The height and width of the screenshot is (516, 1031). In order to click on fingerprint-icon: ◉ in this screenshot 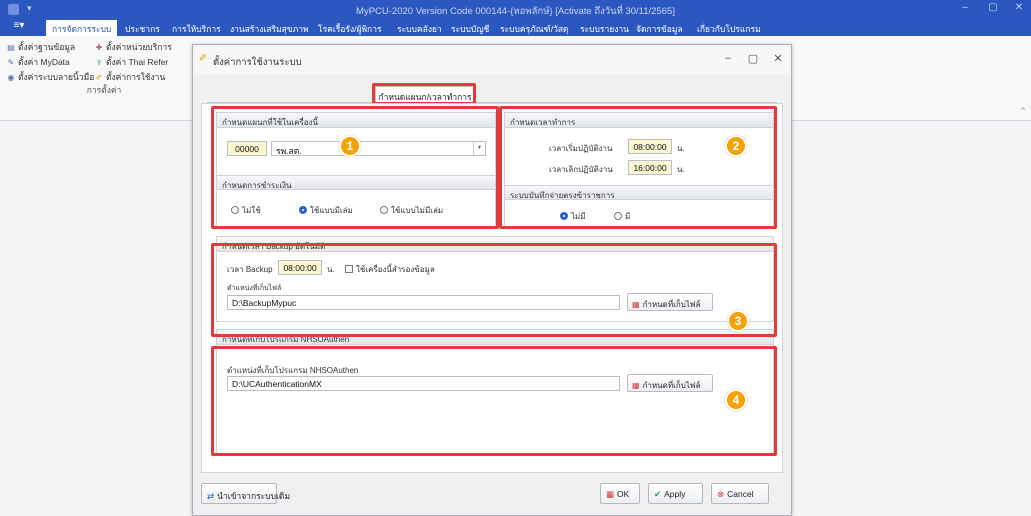, I will do `click(11, 77)`.